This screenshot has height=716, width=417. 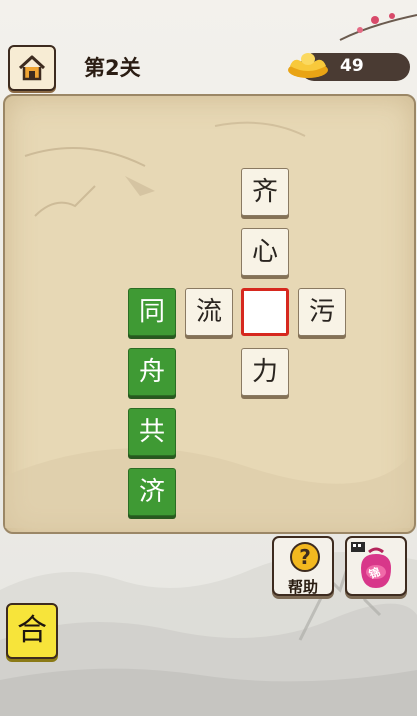 I want to click on gold-ingot-icon, so click(x=308, y=65).